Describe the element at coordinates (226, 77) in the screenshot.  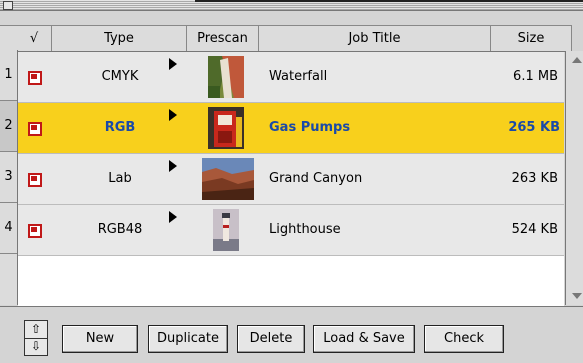
I see `waterfall-thumbnail` at that location.